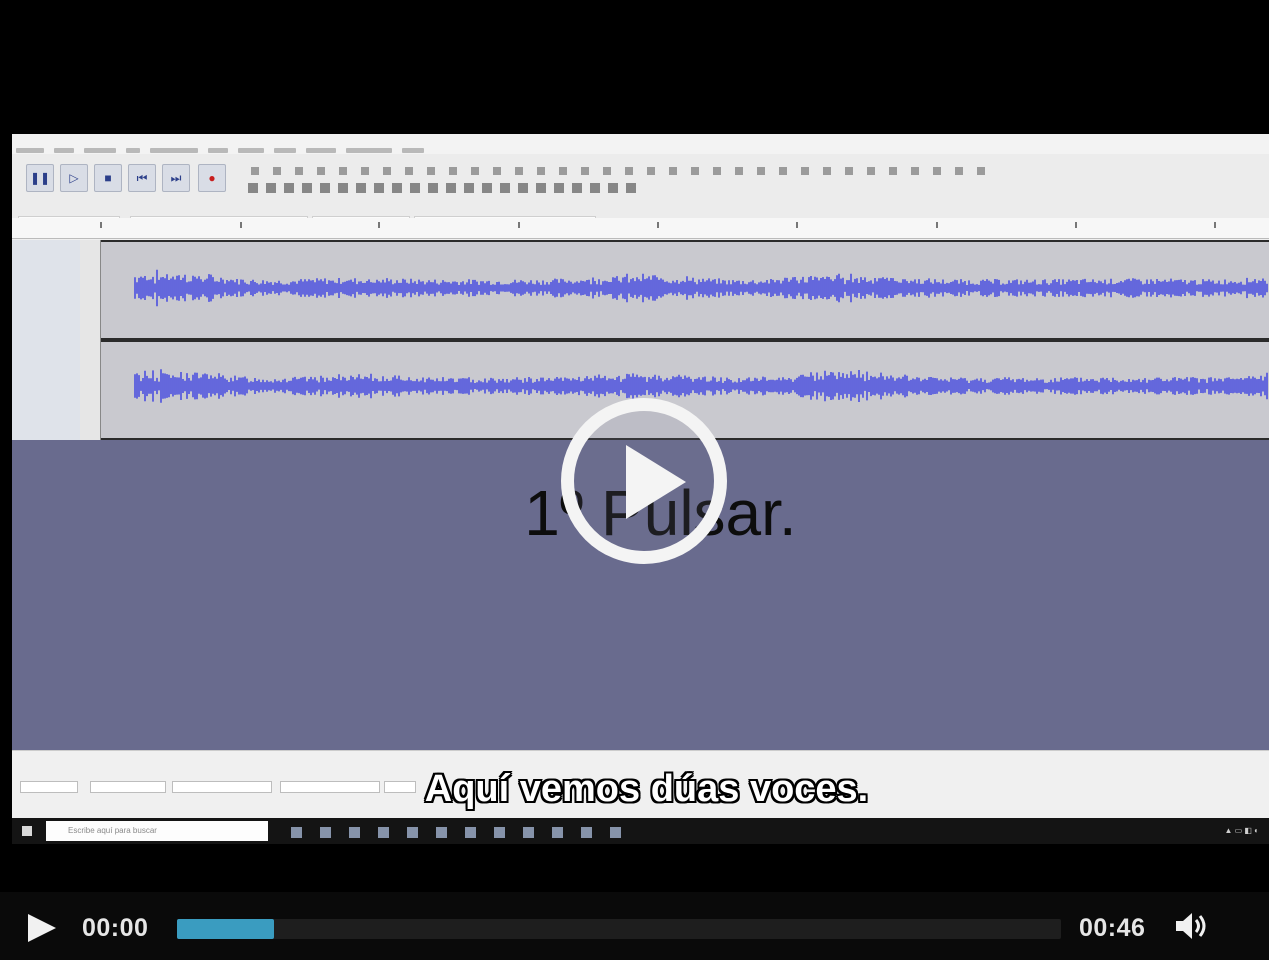 This screenshot has width=1269, height=960. I want to click on edit-icons, so click(454, 186).